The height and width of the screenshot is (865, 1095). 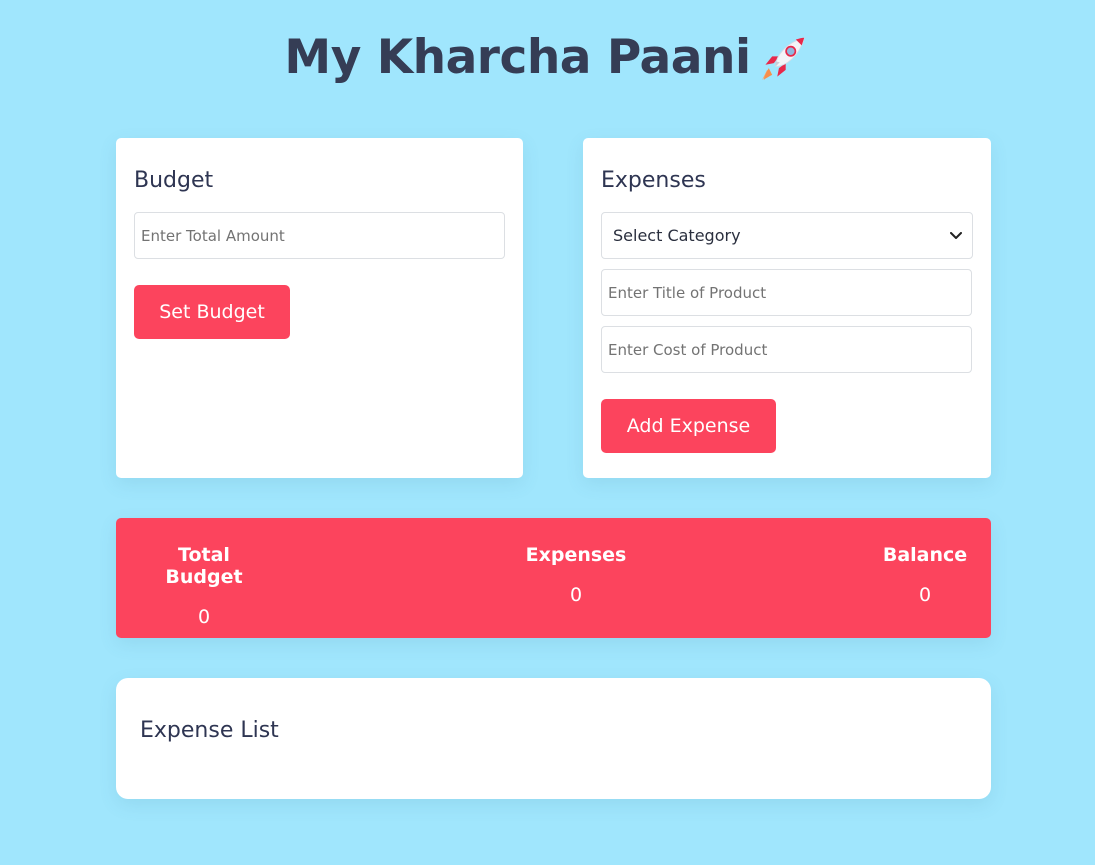 What do you see at coordinates (786, 349) in the screenshot?
I see `product-cost-input` at bounding box center [786, 349].